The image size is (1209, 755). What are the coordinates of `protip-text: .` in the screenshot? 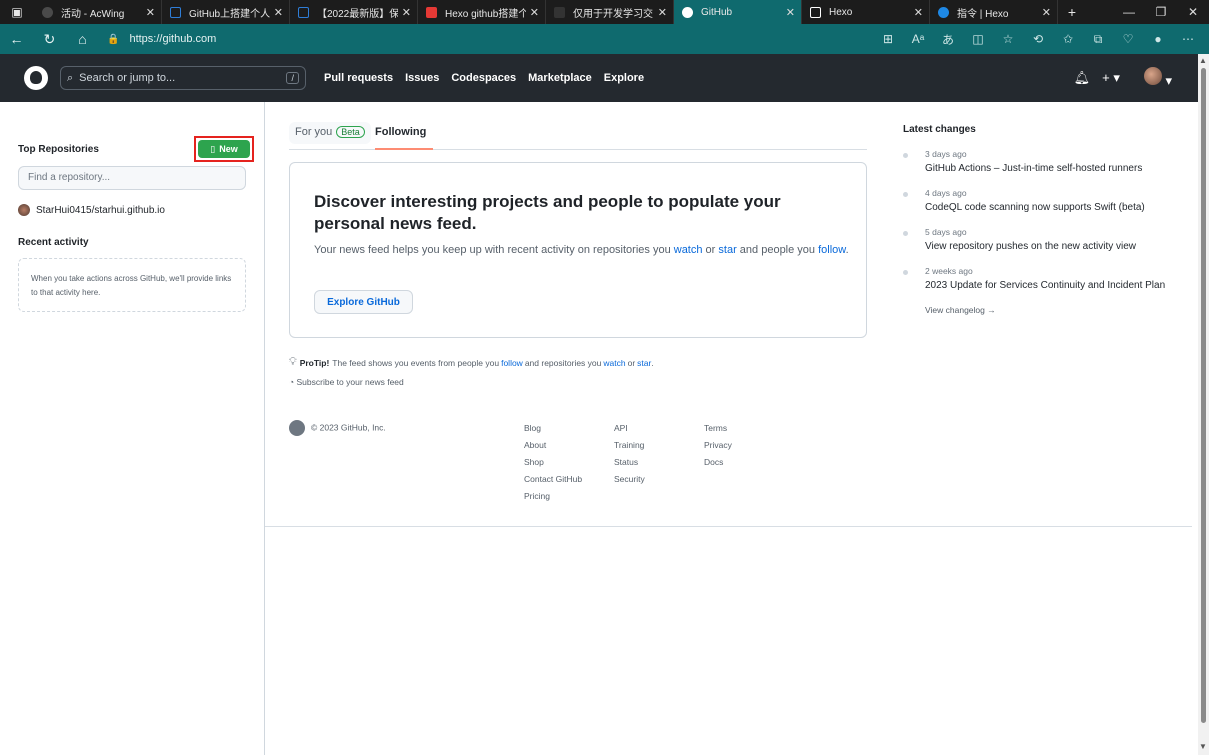 It's located at (652, 362).